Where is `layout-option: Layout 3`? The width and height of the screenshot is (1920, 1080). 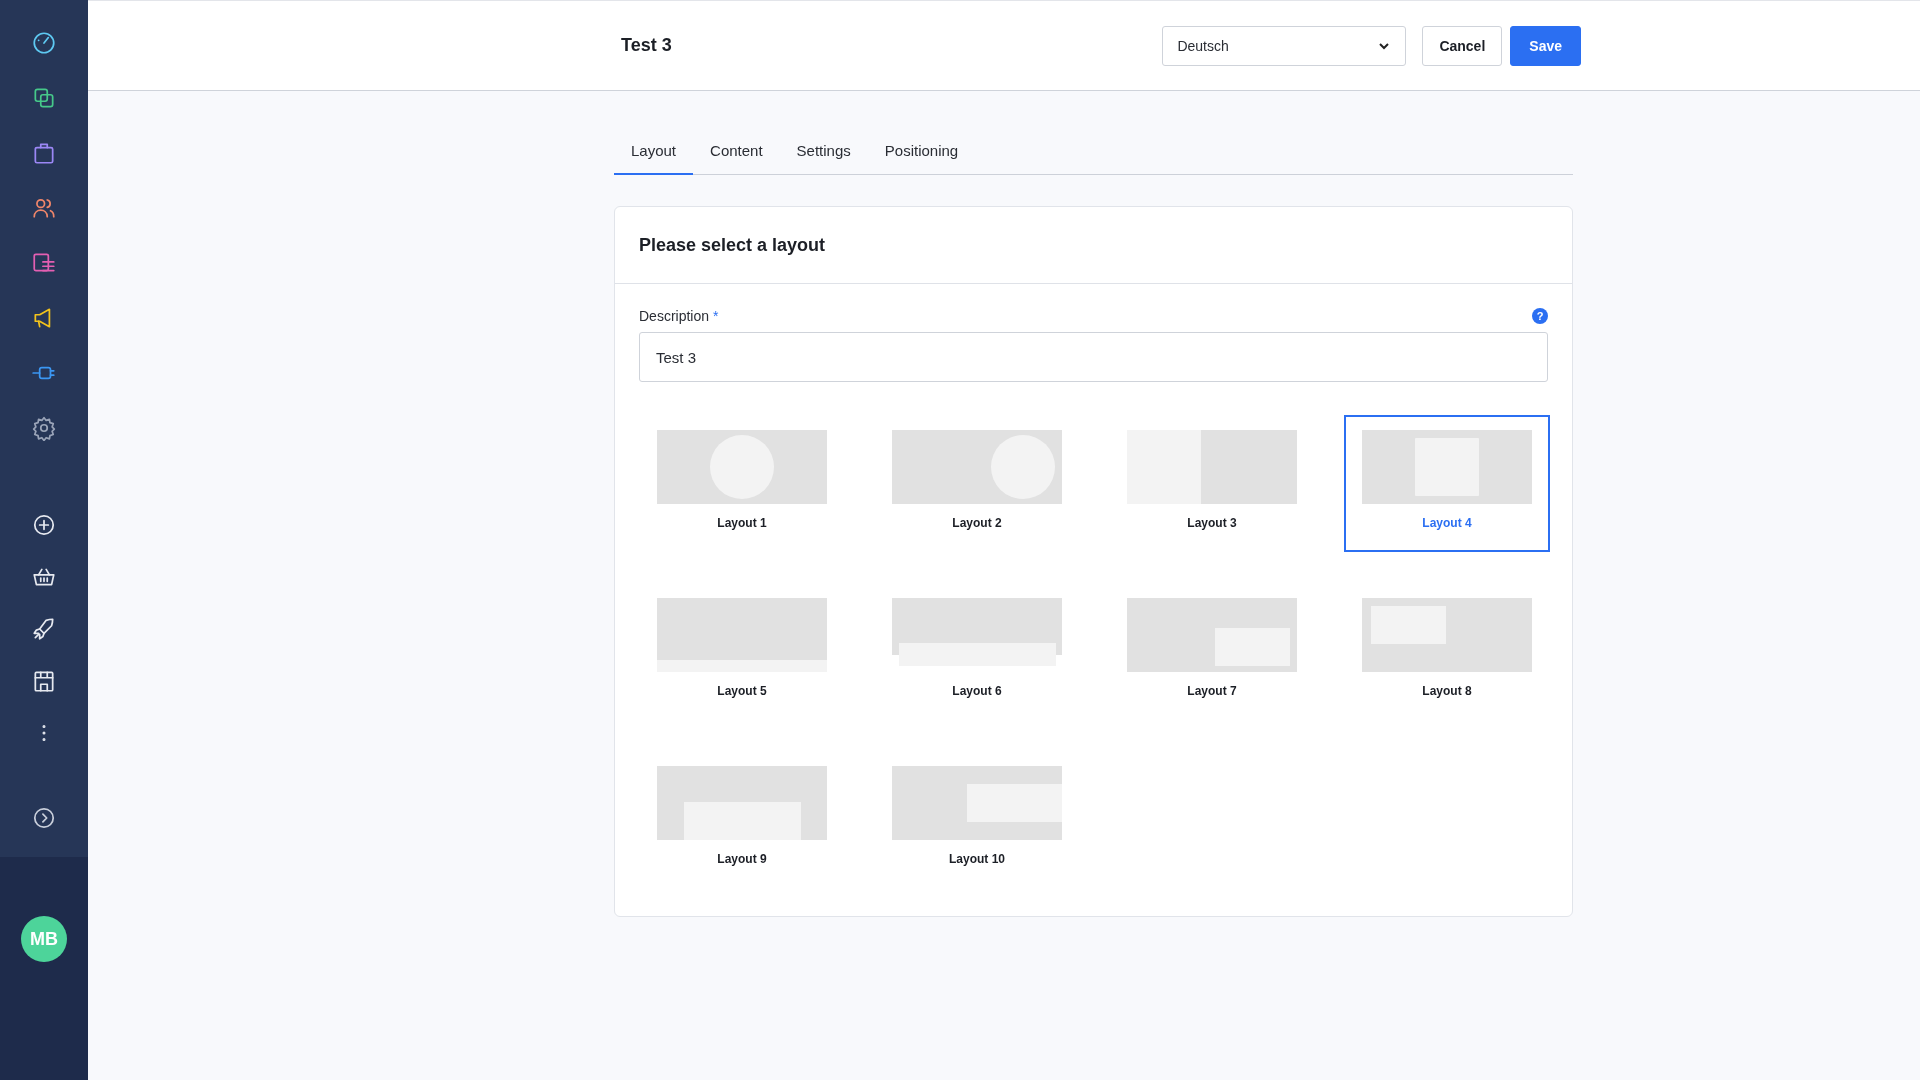
layout-option: Layout 3 is located at coordinates (1212, 483).